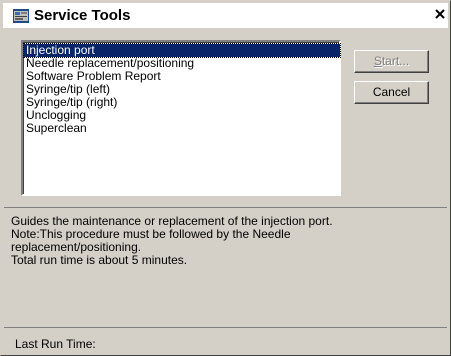  Describe the element at coordinates (21, 15) in the screenshot. I see `service-tools-app-icon` at that location.